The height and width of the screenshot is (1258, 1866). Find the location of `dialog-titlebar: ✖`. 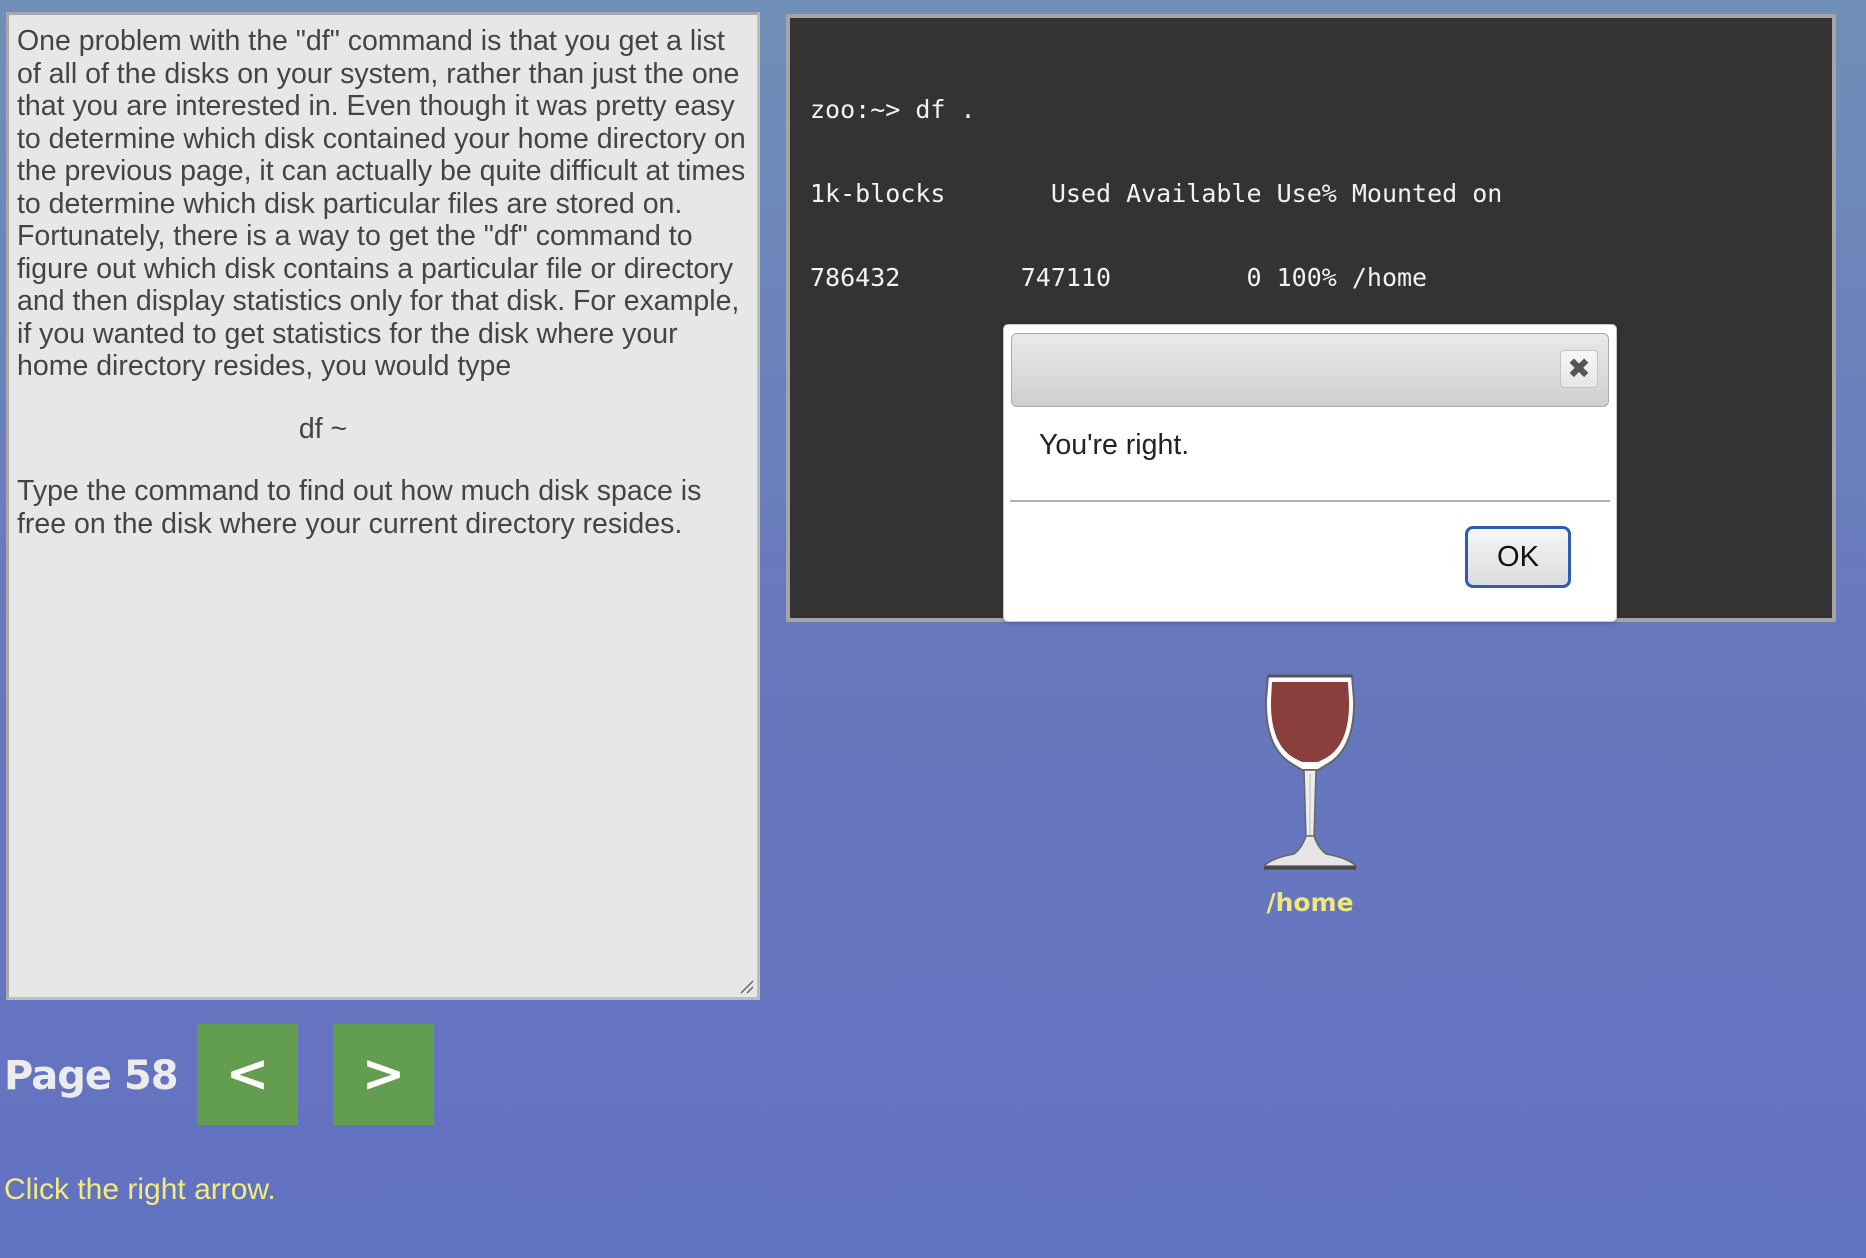

dialog-titlebar: ✖ is located at coordinates (1310, 370).